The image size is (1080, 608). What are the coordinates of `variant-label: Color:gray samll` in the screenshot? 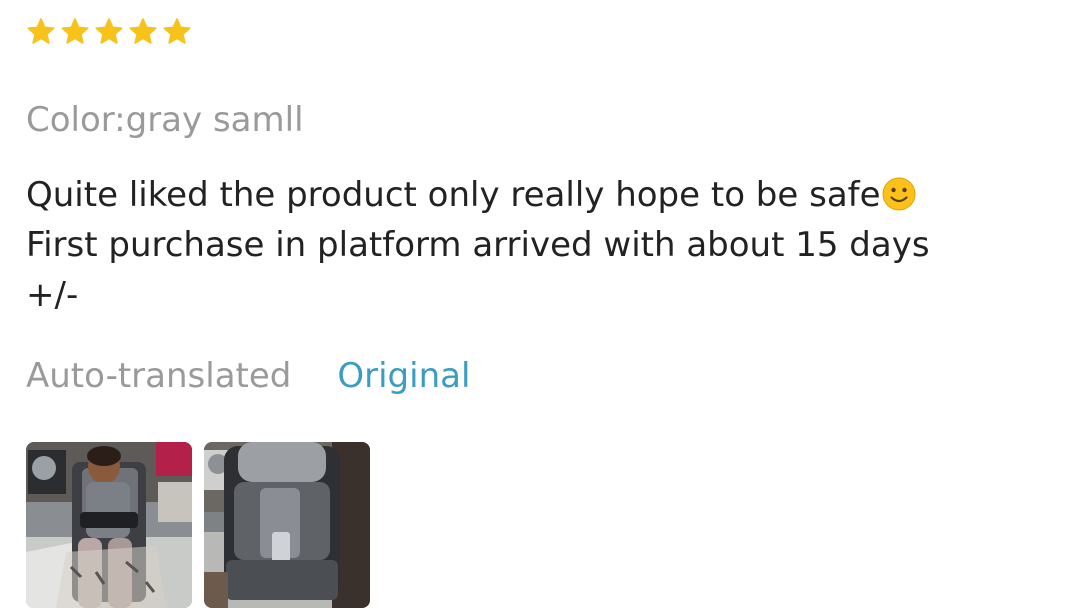 It's located at (165, 120).